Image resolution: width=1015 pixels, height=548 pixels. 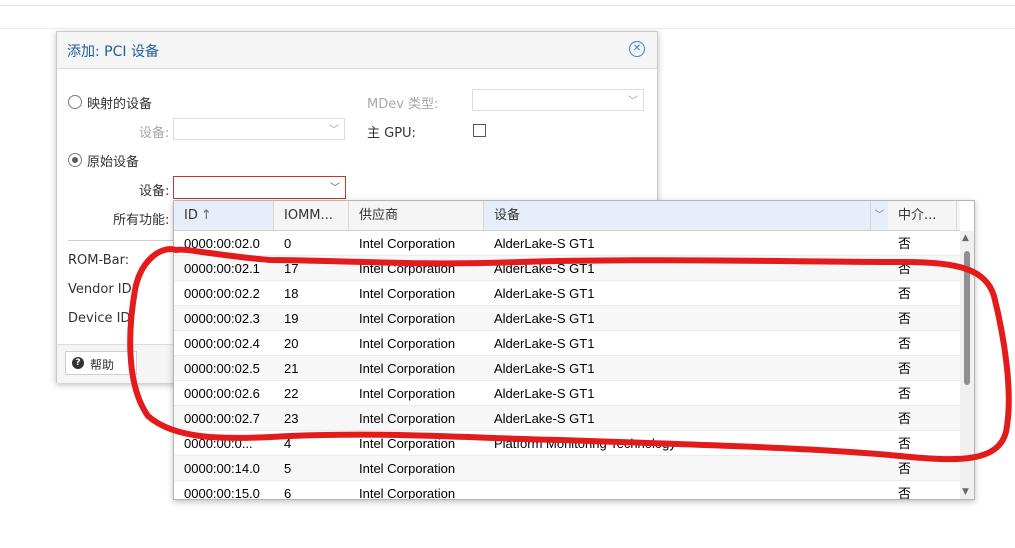 What do you see at coordinates (637, 49) in the screenshot?
I see `close-icon: ✕` at bounding box center [637, 49].